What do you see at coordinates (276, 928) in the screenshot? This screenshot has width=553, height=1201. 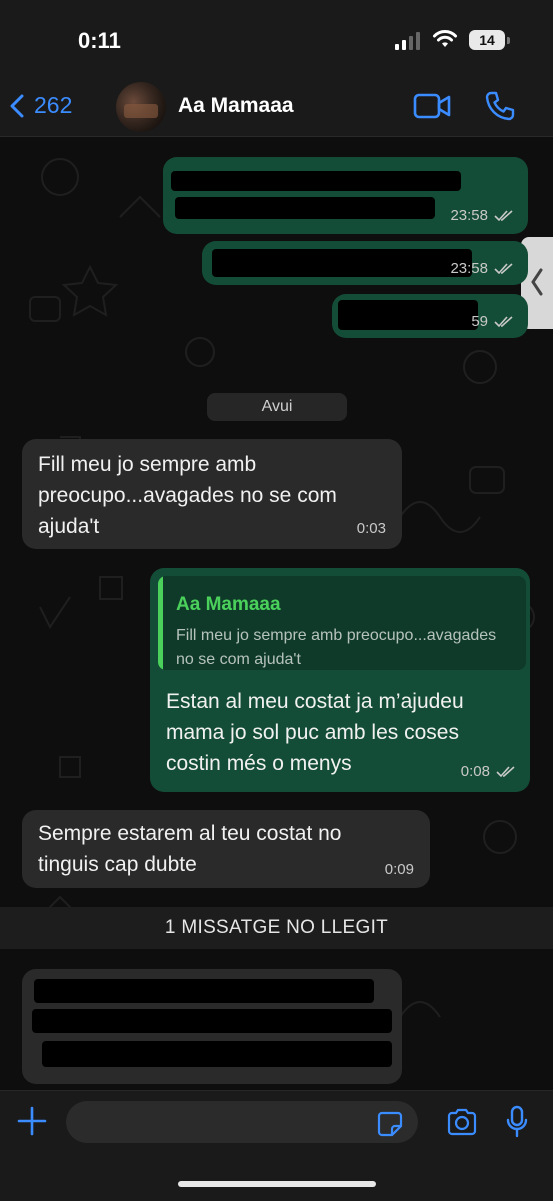 I see `unread-banner: 1 MISSATGE NO LLEGIT` at bounding box center [276, 928].